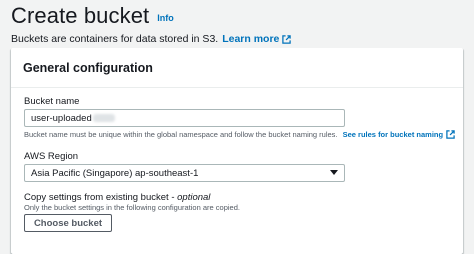 The width and height of the screenshot is (474, 254). I want to click on learn-more-link: Learn more, so click(257, 39).